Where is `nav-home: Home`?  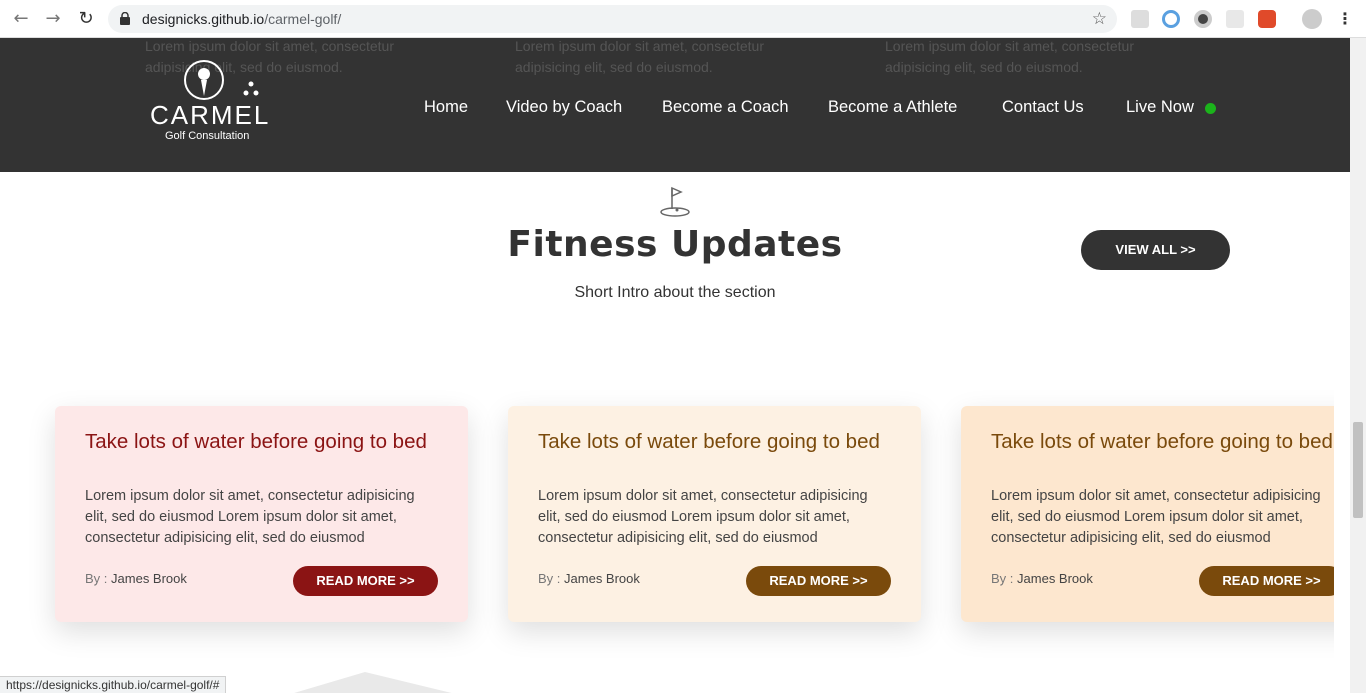 nav-home: Home is located at coordinates (446, 107).